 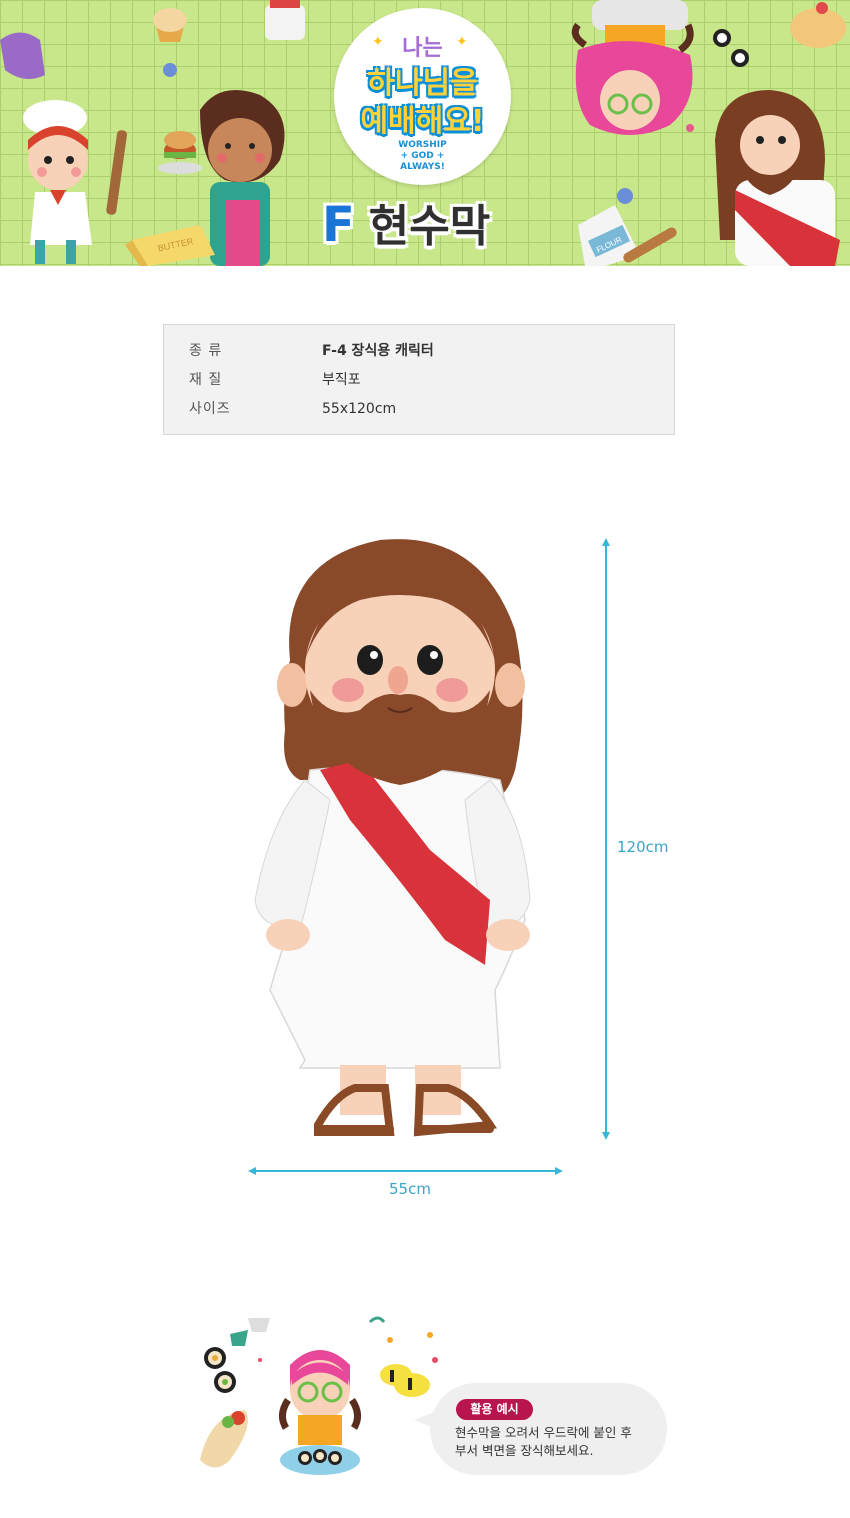 What do you see at coordinates (341, 380) in the screenshot?
I see `spec-value: 부직포` at bounding box center [341, 380].